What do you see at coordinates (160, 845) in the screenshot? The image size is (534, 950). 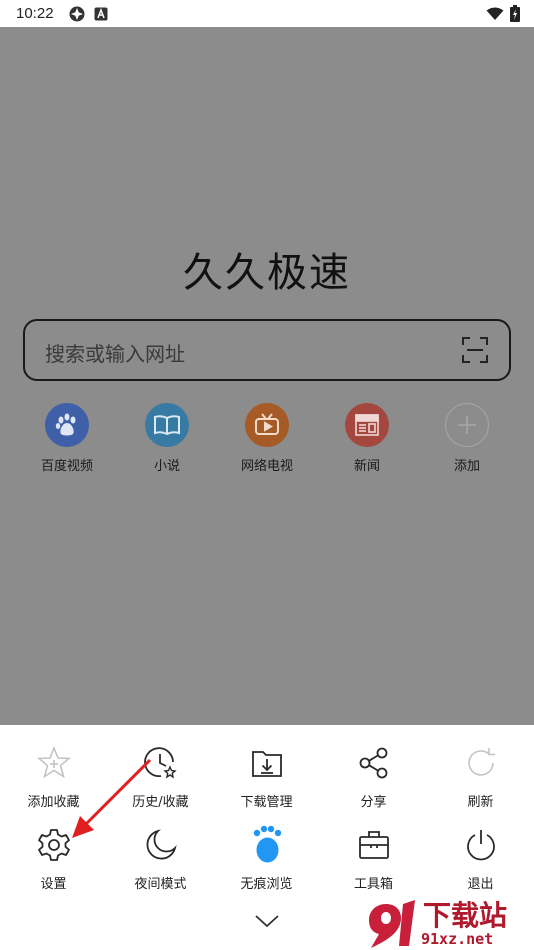 I see `moon-icon` at bounding box center [160, 845].